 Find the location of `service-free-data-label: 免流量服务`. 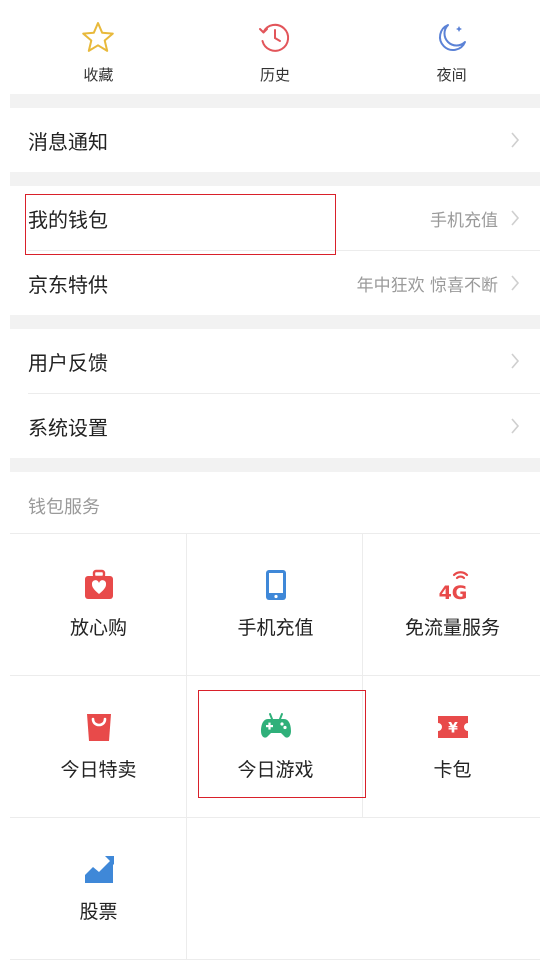

service-free-data-label: 免流量服务 is located at coordinates (452, 628).